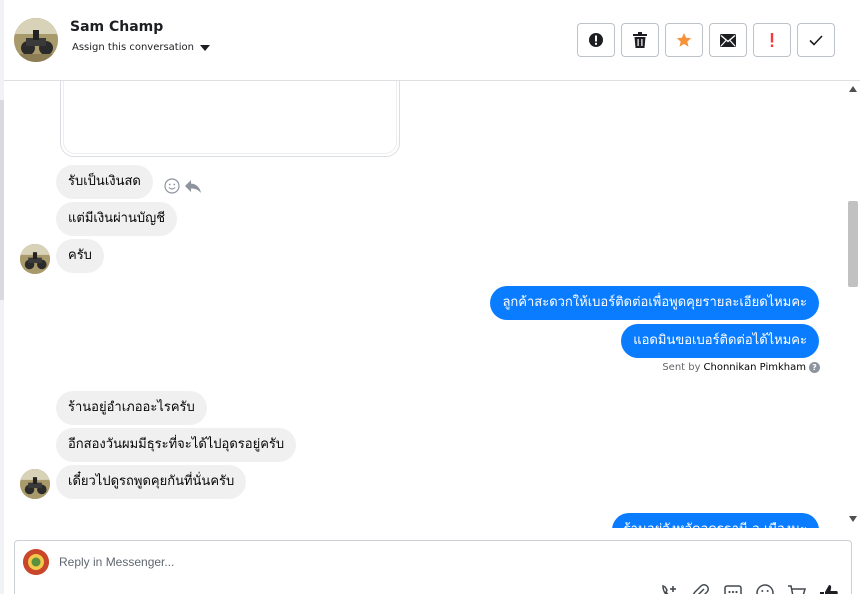 The width and height of the screenshot is (860, 594). I want to click on caret-down-icon, so click(204, 47).